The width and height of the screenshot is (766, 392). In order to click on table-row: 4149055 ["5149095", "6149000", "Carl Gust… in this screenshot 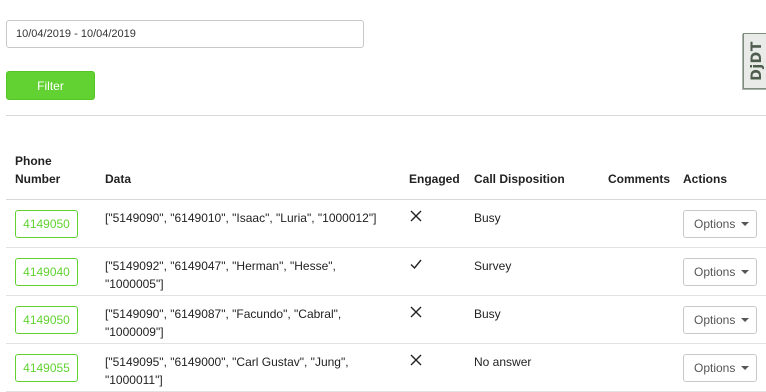, I will do `click(386, 368)`.